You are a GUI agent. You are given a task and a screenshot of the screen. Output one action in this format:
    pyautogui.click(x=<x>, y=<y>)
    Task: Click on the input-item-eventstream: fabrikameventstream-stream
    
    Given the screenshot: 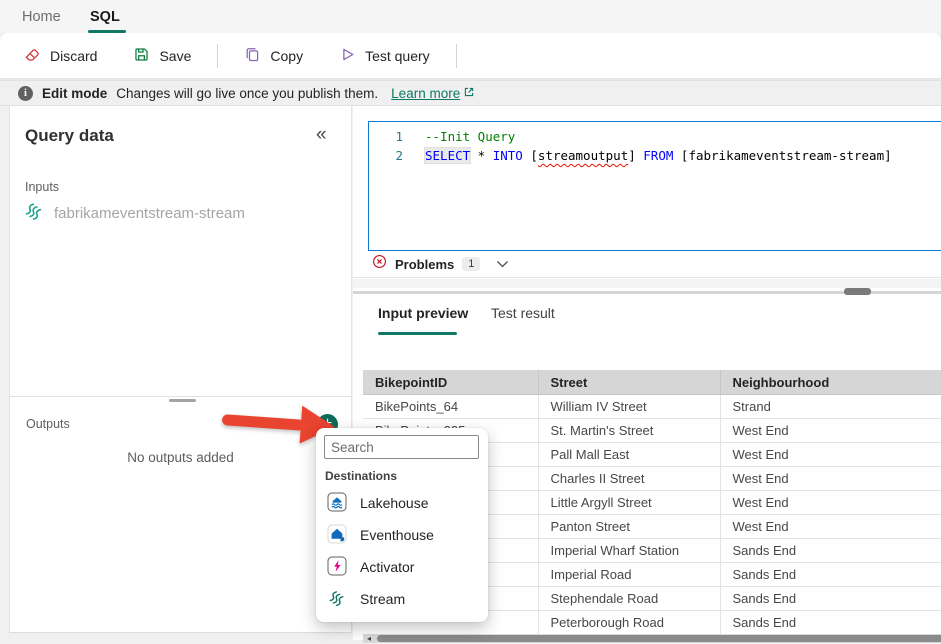 What is the action you would take?
    pyautogui.click(x=134, y=213)
    